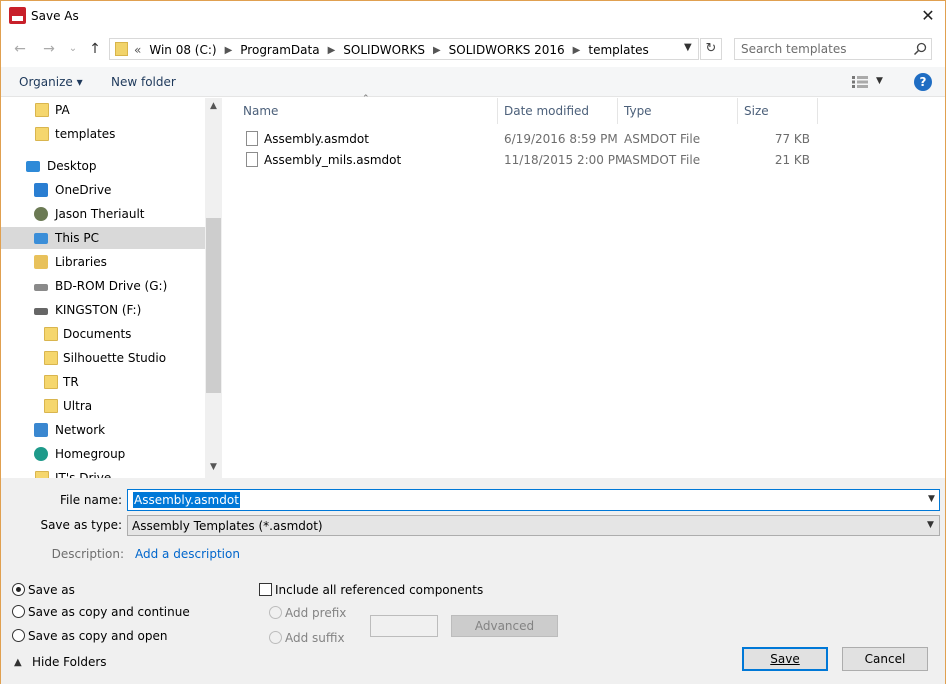  Describe the element at coordinates (275, 612) in the screenshot. I see `add-prefix-radio` at that location.